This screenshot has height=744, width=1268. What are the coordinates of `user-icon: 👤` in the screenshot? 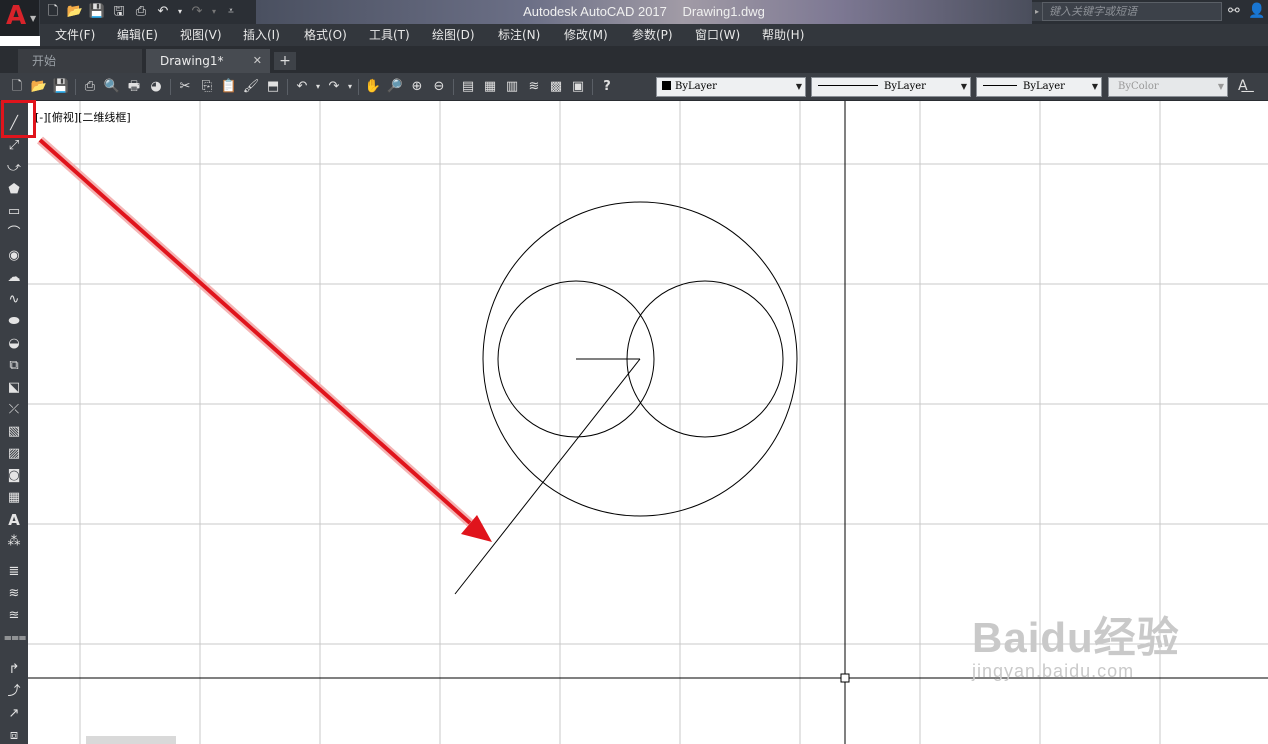 It's located at (1256, 11).